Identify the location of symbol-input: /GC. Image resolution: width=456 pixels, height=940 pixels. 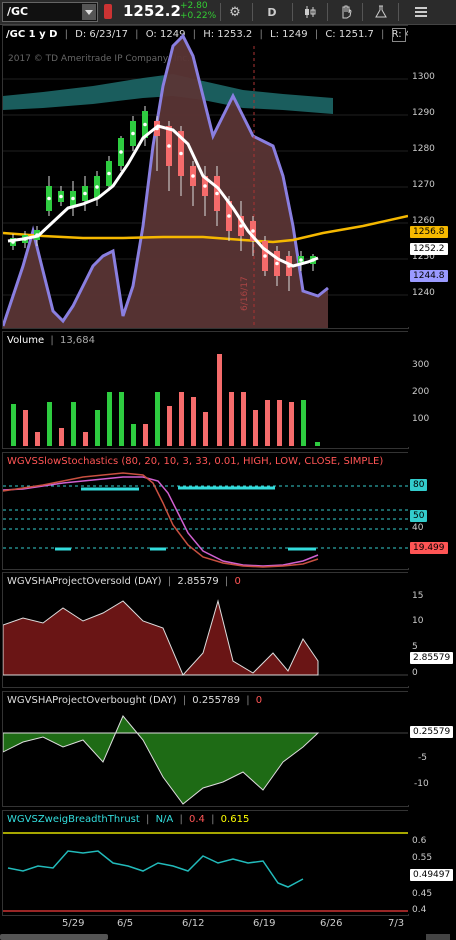
(50, 12).